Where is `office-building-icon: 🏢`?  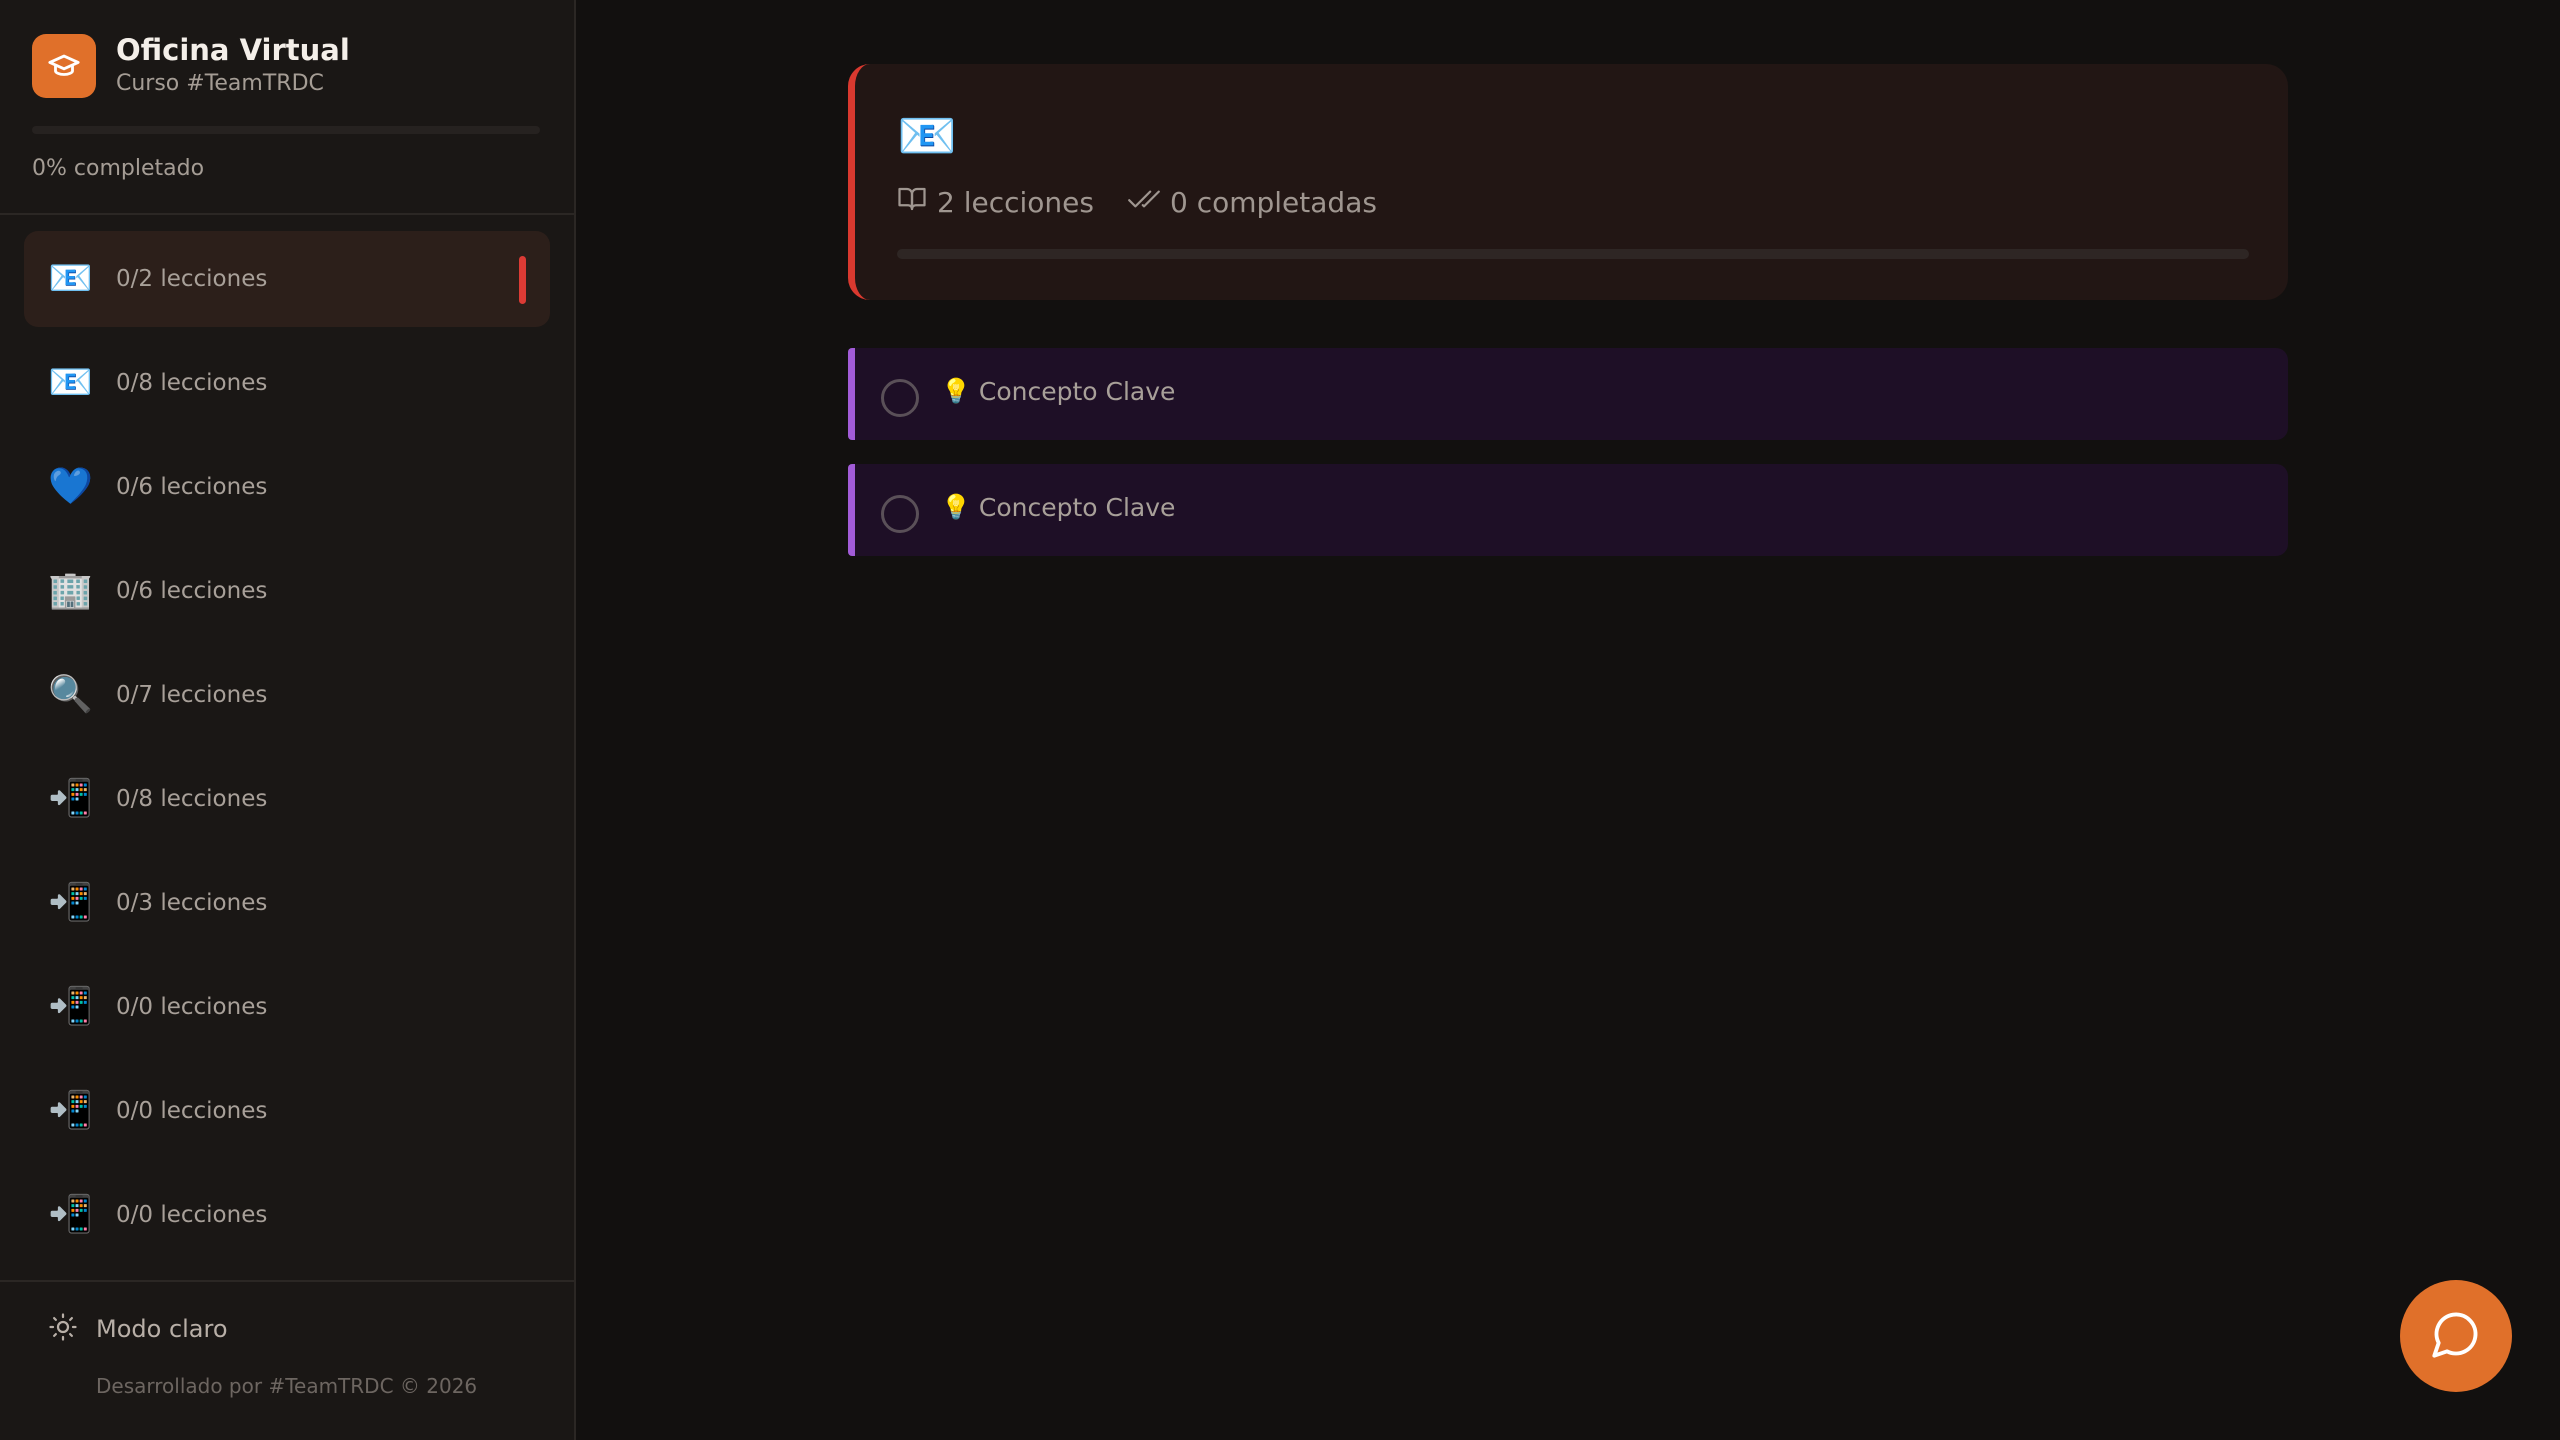
office-building-icon: 🏢 is located at coordinates (70, 590).